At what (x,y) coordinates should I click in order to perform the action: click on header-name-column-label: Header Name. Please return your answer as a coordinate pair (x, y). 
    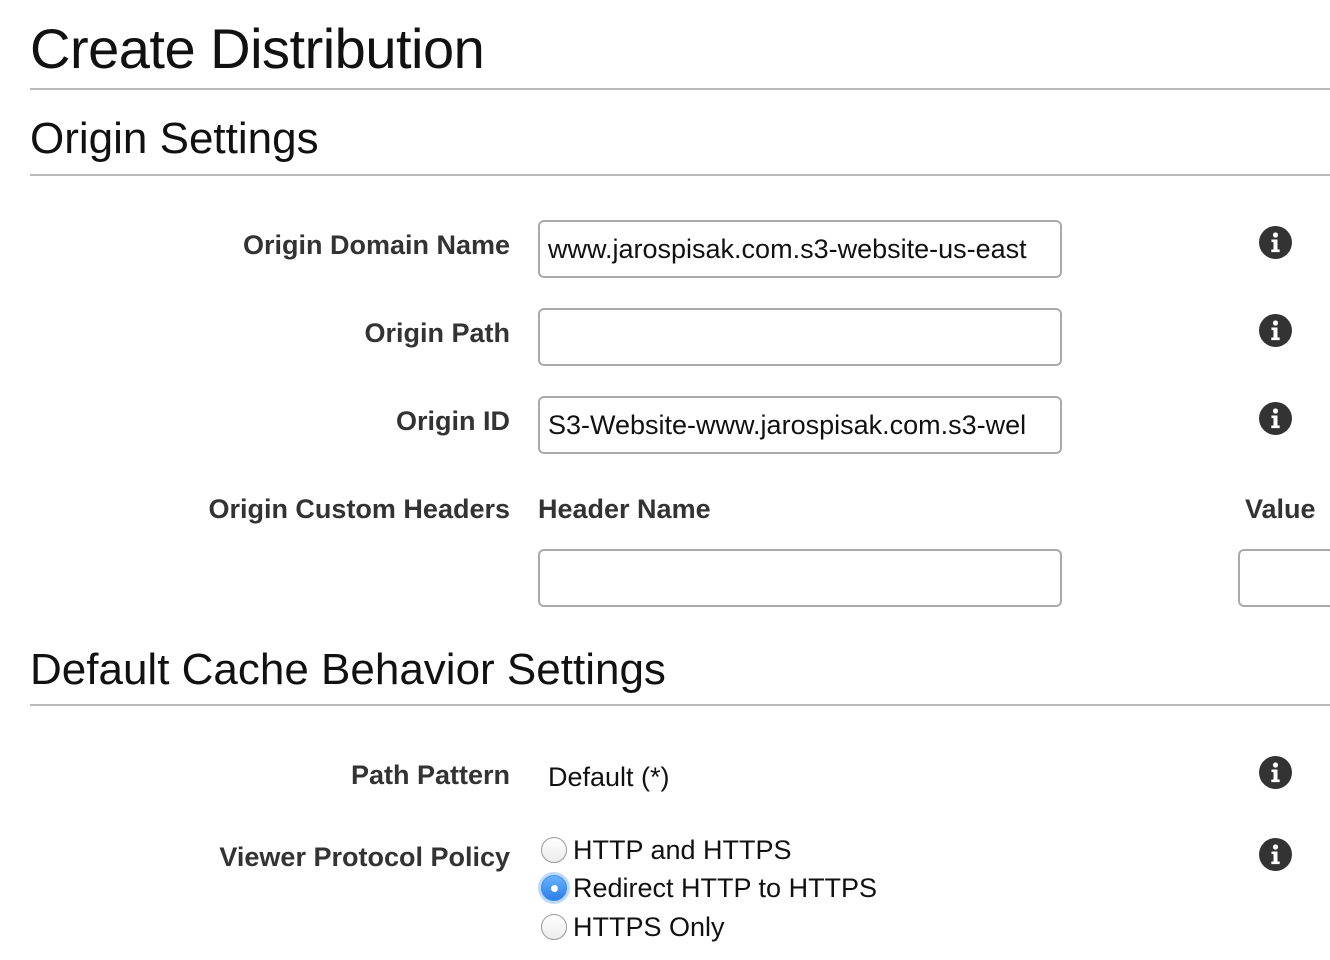
    Looking at the image, I should click on (624, 509).